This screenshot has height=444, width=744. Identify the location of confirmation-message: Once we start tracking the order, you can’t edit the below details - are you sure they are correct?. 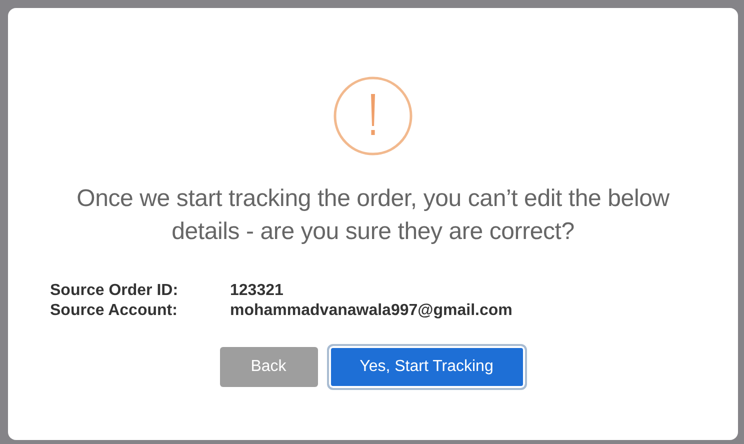
(373, 215).